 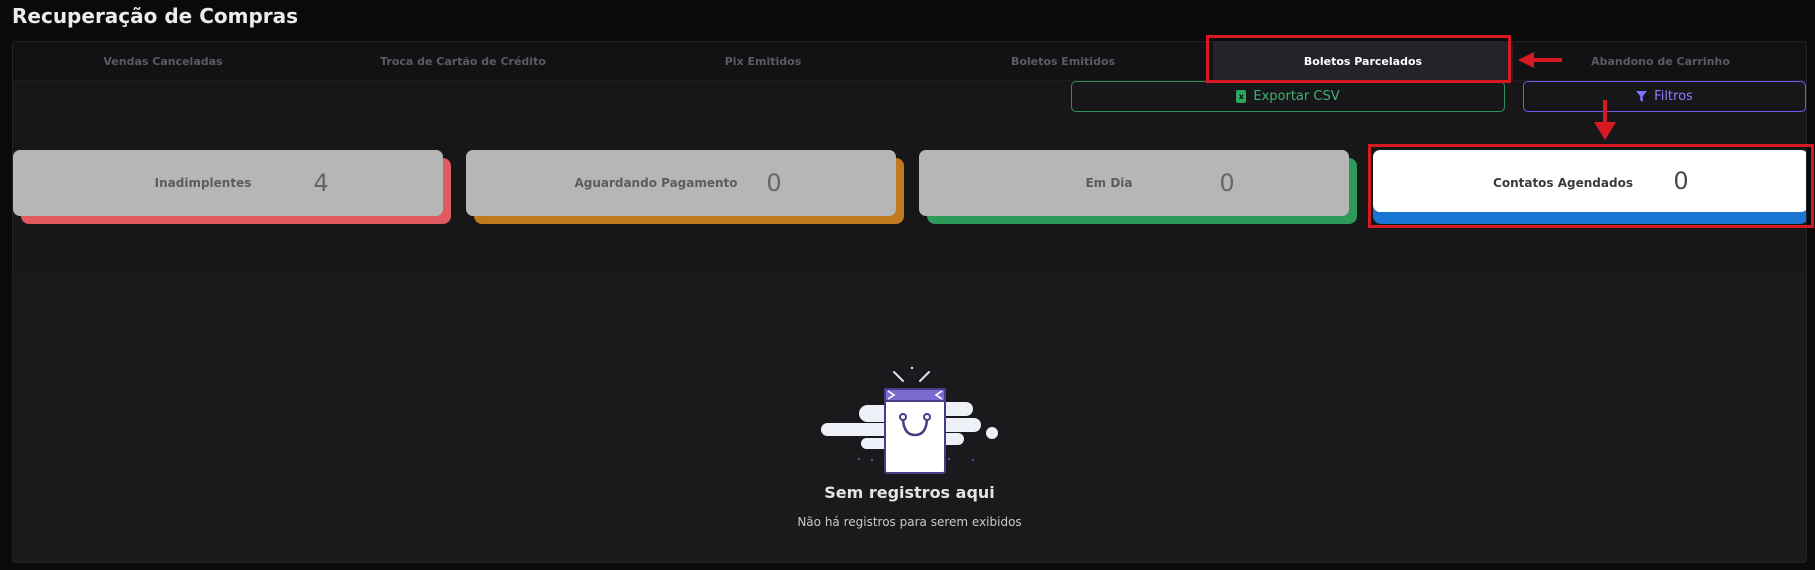 I want to click on tab-pix-emitidos: Pix Emitidos, so click(x=763, y=61).